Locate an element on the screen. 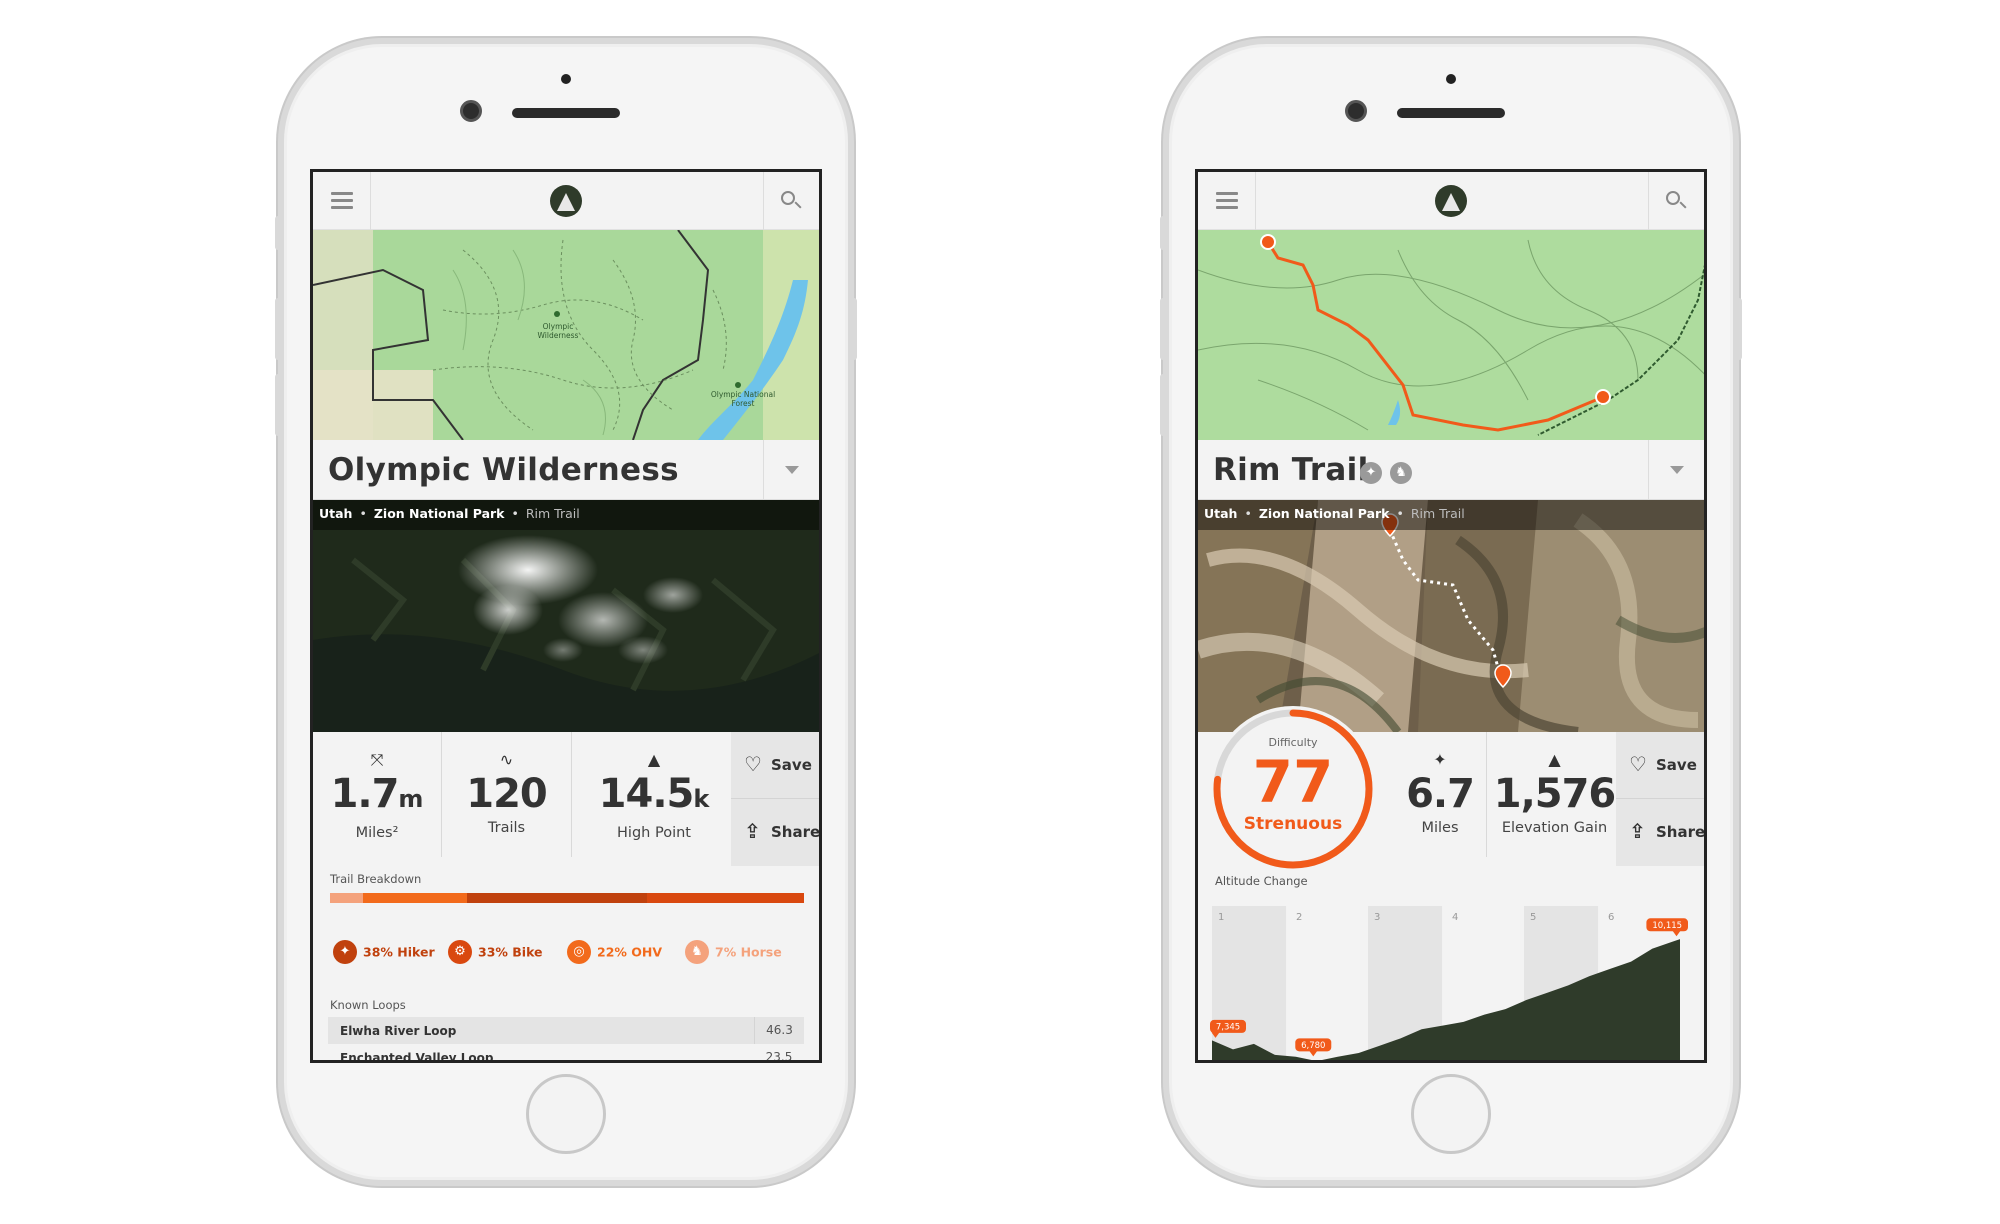 The height and width of the screenshot is (1224, 2000). altitude-segment-label: 6 is located at coordinates (1611, 917).